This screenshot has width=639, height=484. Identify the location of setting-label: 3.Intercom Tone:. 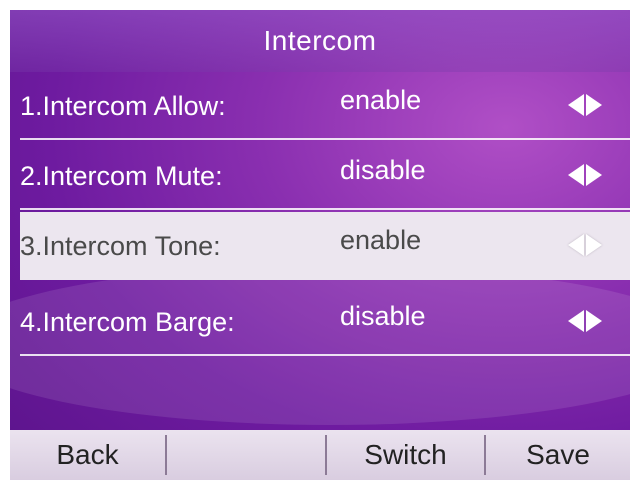
(120, 246).